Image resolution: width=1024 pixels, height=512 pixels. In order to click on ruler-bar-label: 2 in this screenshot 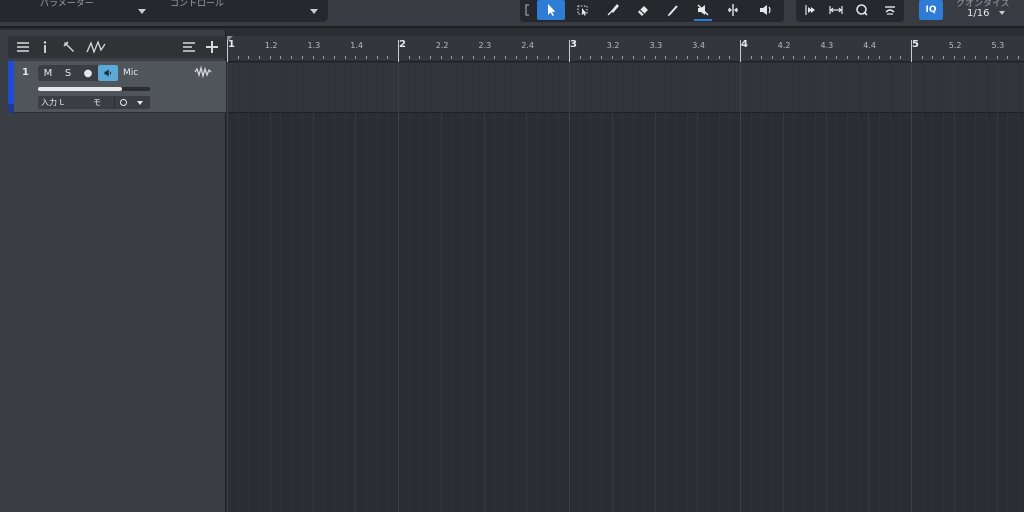, I will do `click(402, 44)`.